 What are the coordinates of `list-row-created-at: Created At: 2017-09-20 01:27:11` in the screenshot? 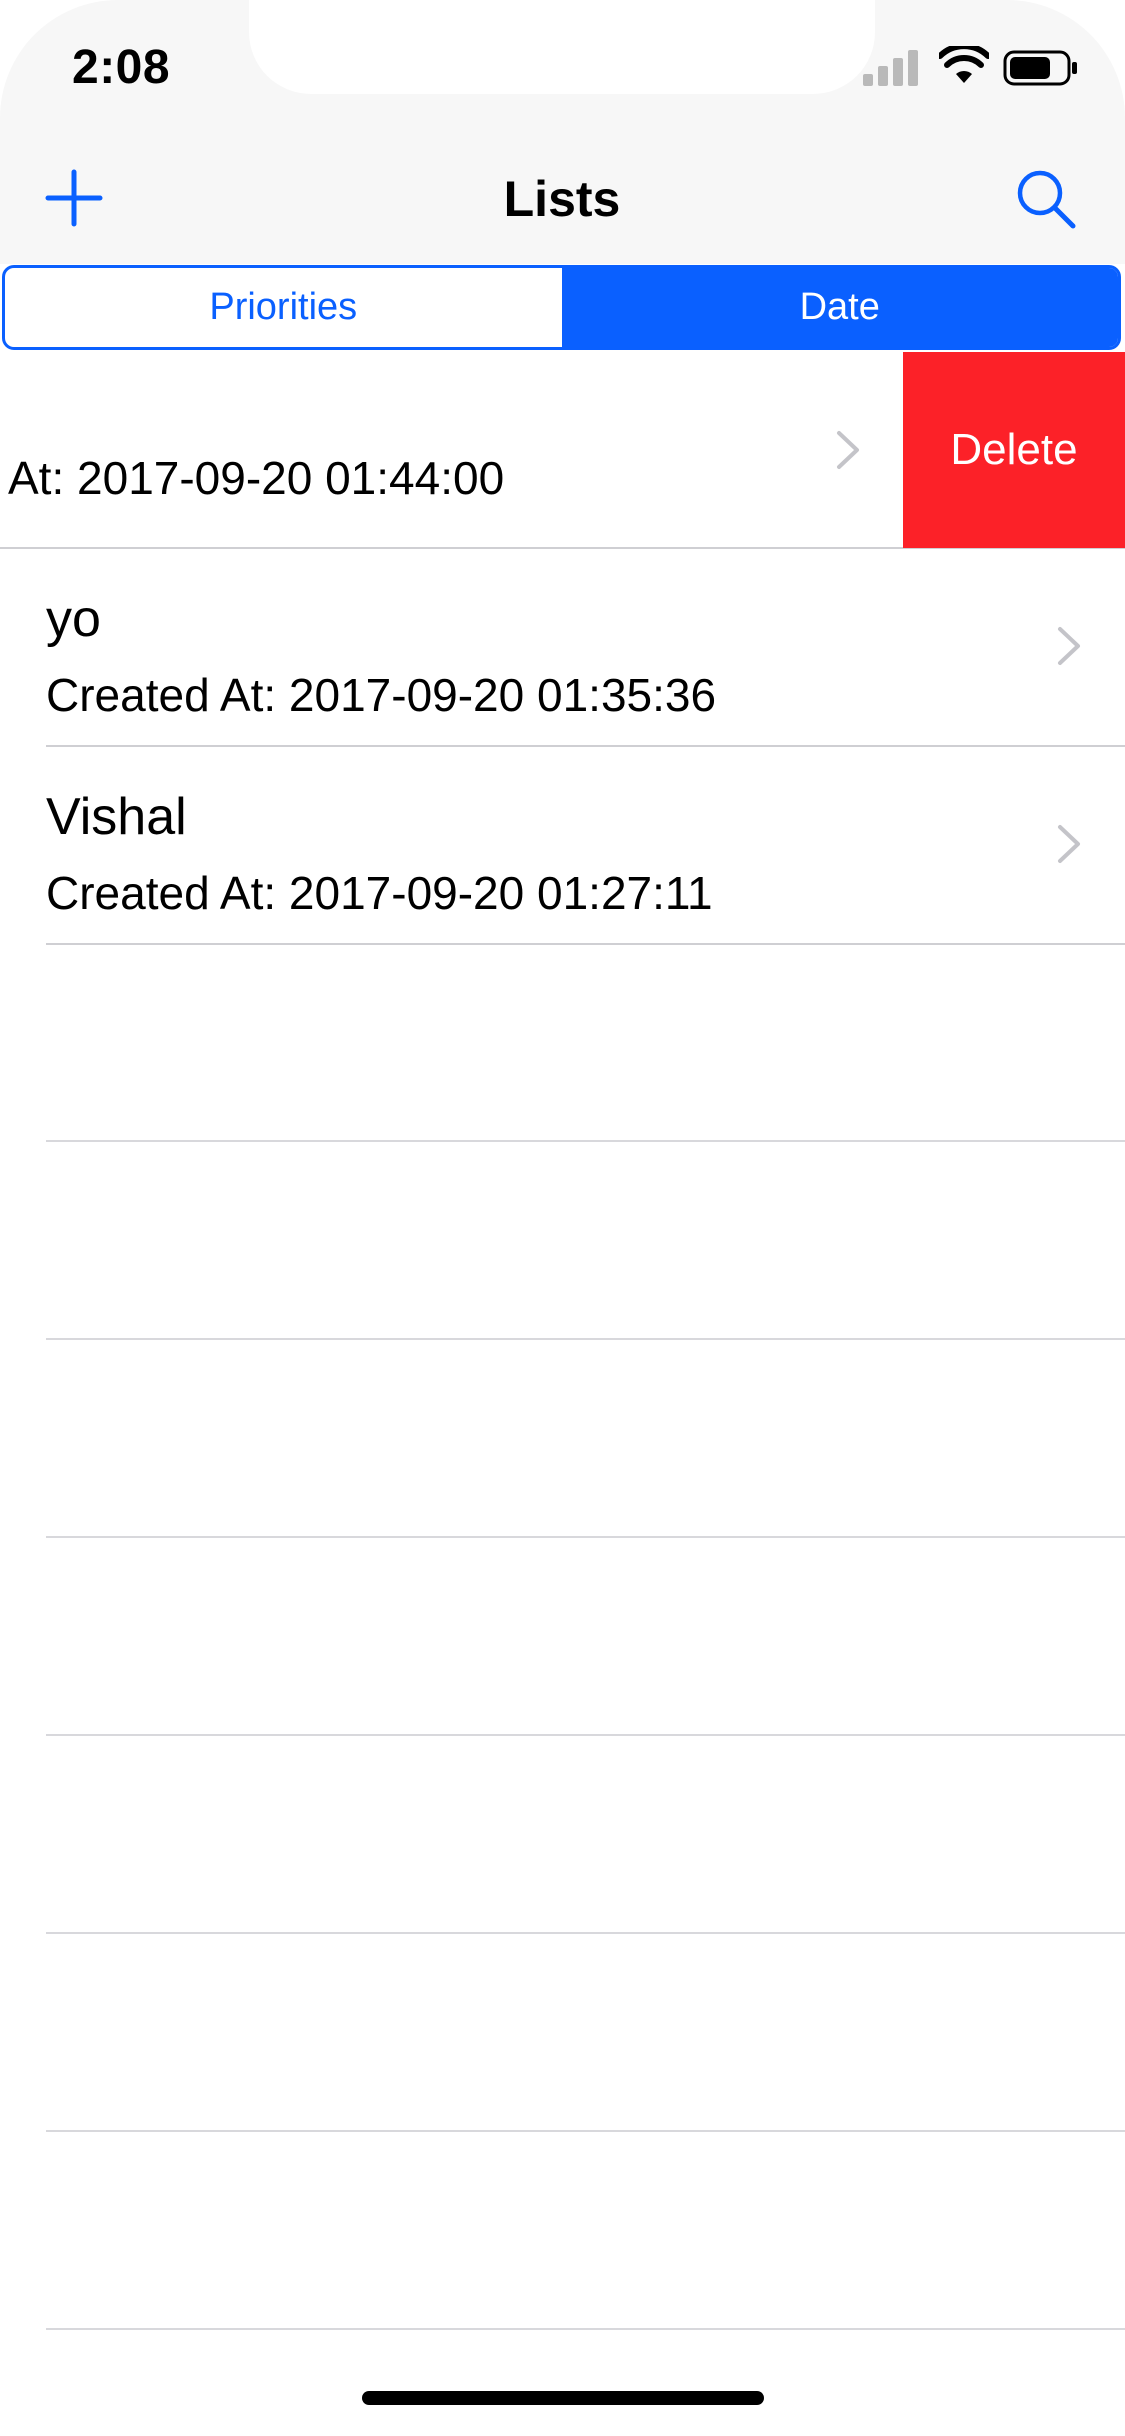 It's located at (379, 893).